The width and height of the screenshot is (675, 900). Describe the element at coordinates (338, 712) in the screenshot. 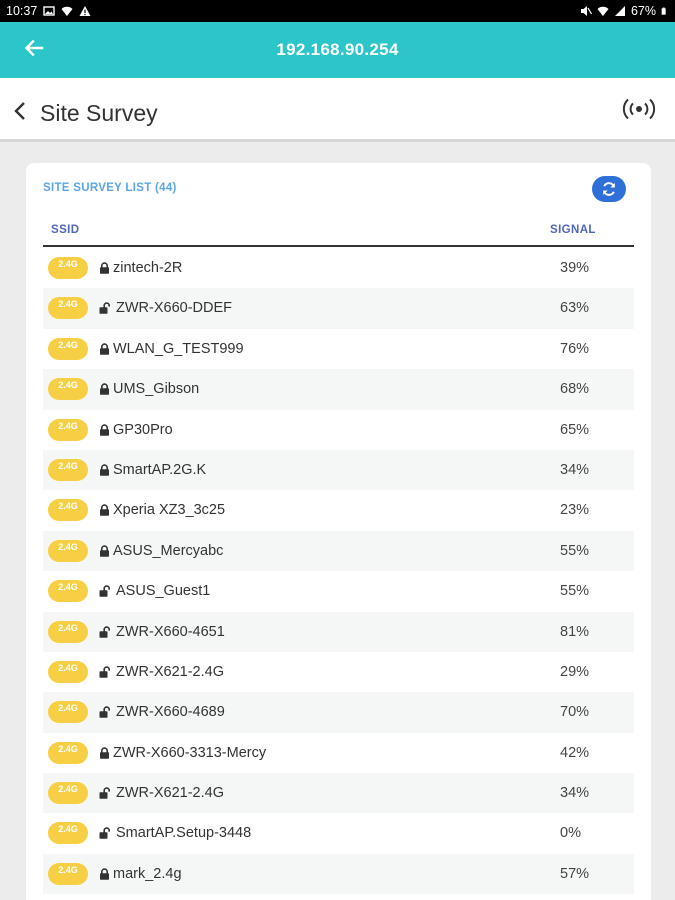

I see `table-row: 2.4G ZWR-X660-4689 70%` at that location.